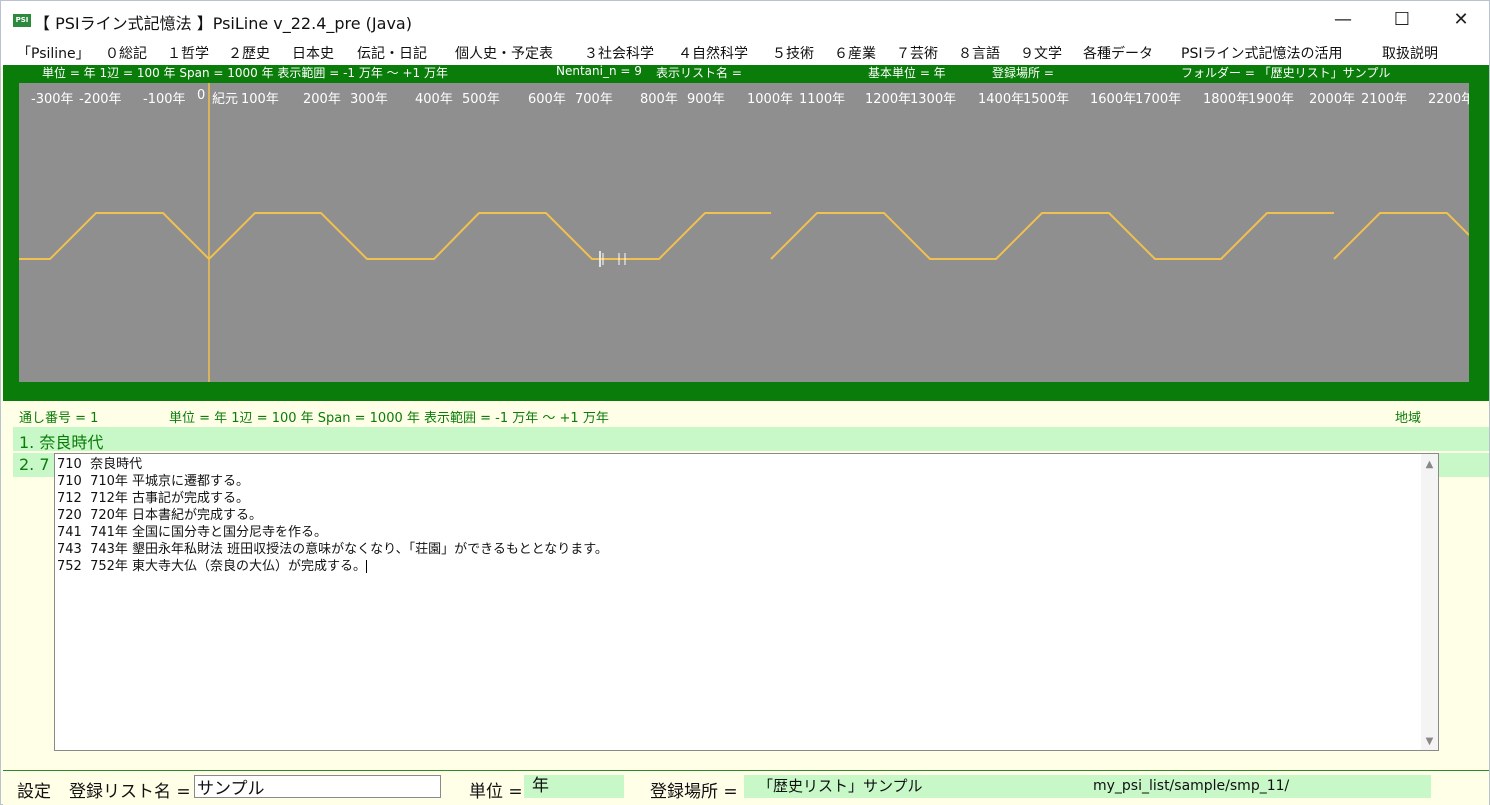 Image resolution: width=1490 pixels, height=805 pixels. I want to click on list-name-label: 登録リスト名 =, so click(130, 792).